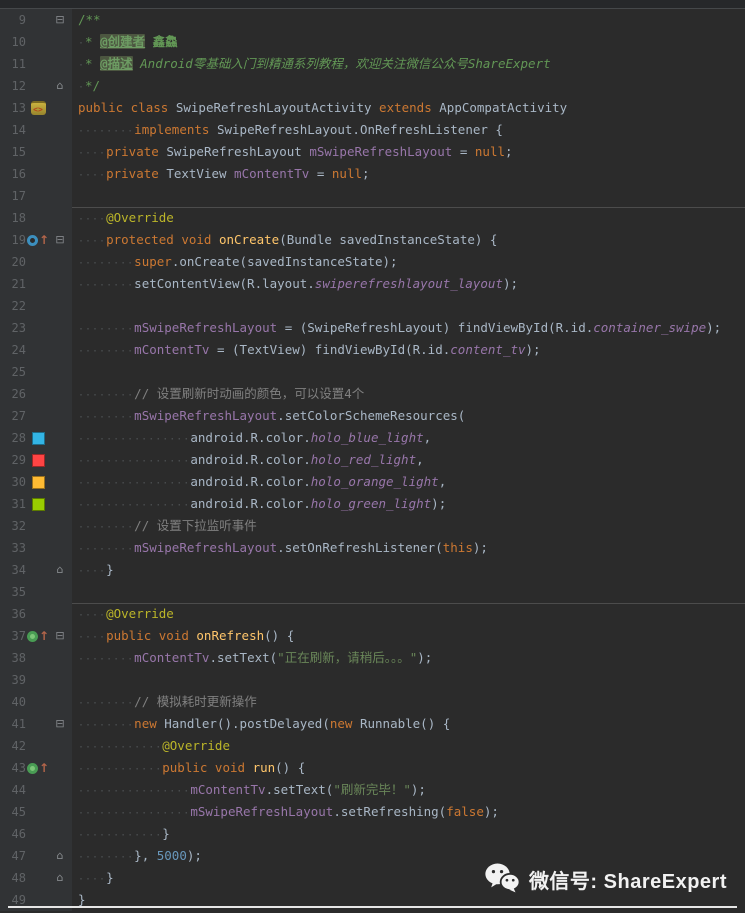 This screenshot has height=913, width=745. Describe the element at coordinates (36, 196) in the screenshot. I see `gutter: 17` at that location.